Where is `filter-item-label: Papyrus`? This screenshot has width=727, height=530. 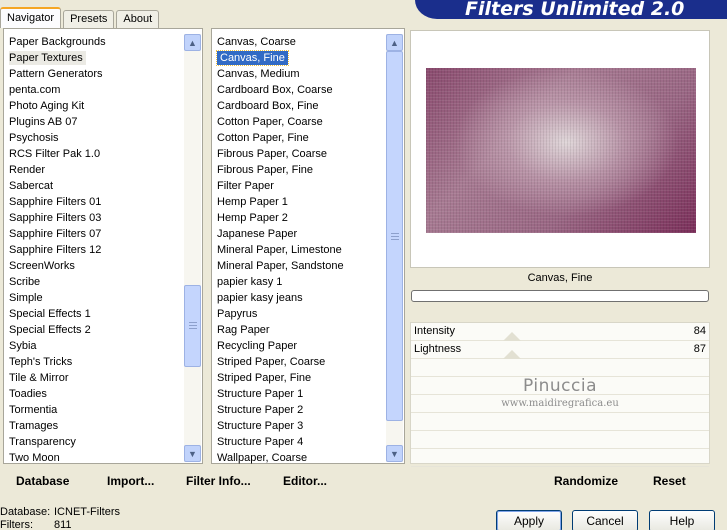
filter-item-label: Papyrus is located at coordinates (237, 314).